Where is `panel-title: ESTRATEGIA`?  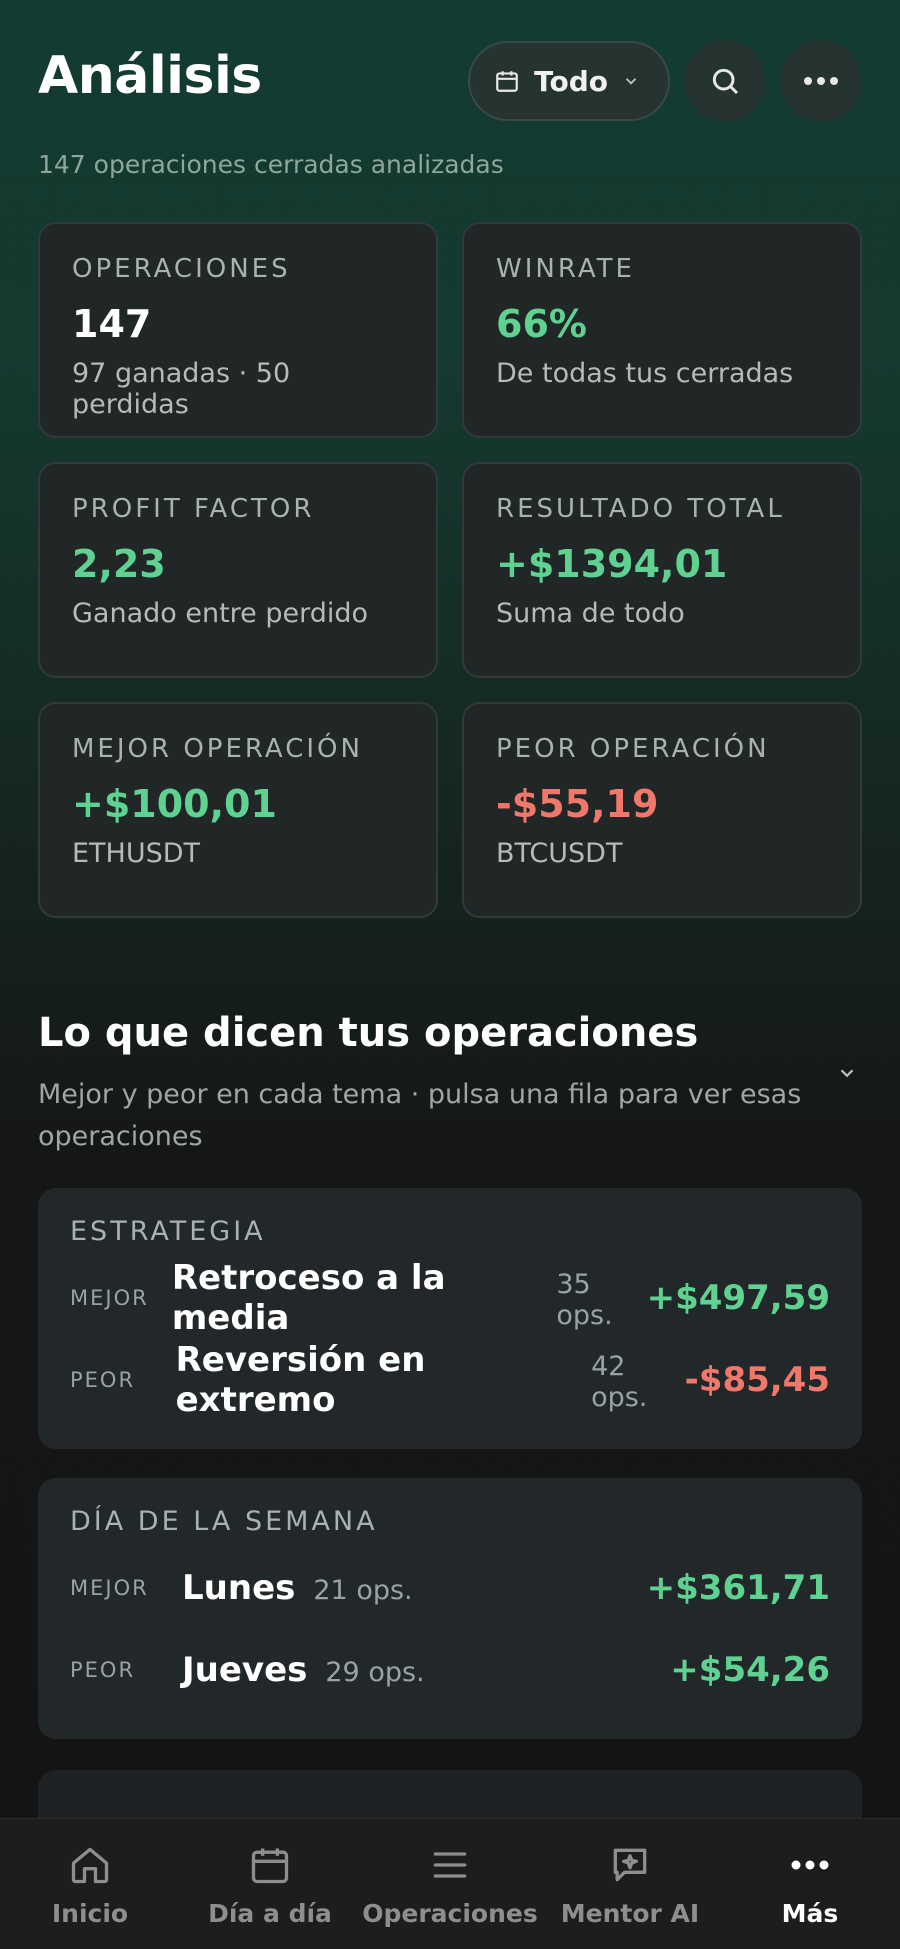
panel-title: ESTRATEGIA is located at coordinates (168, 1231).